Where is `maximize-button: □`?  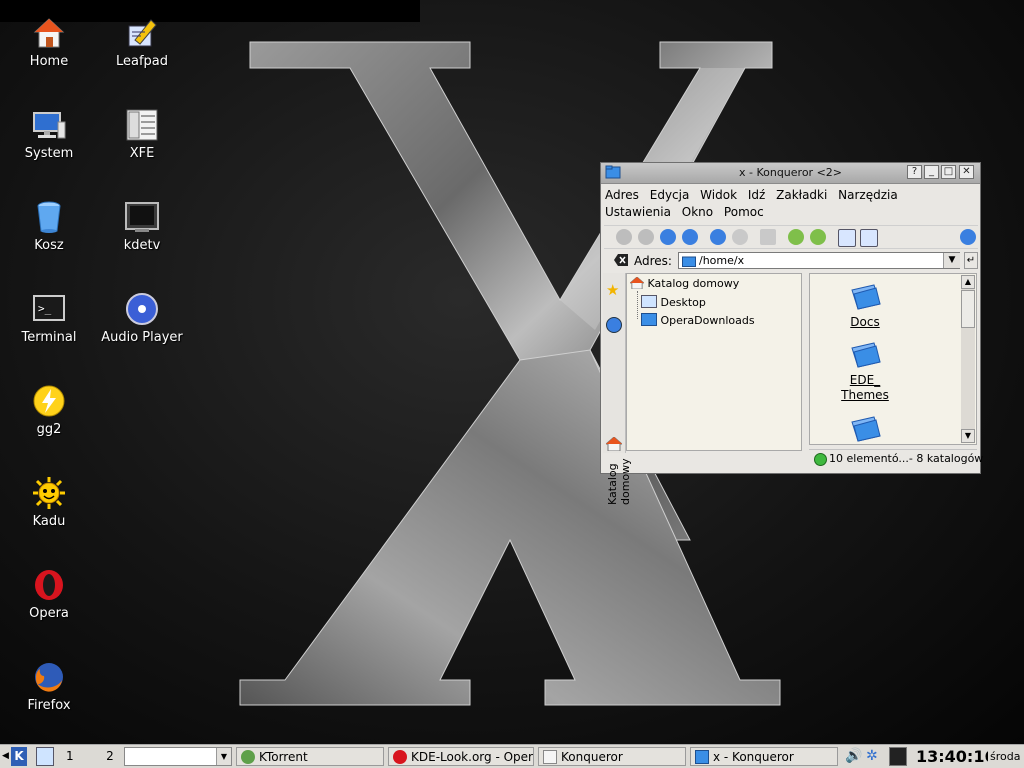 maximize-button: □ is located at coordinates (948, 172).